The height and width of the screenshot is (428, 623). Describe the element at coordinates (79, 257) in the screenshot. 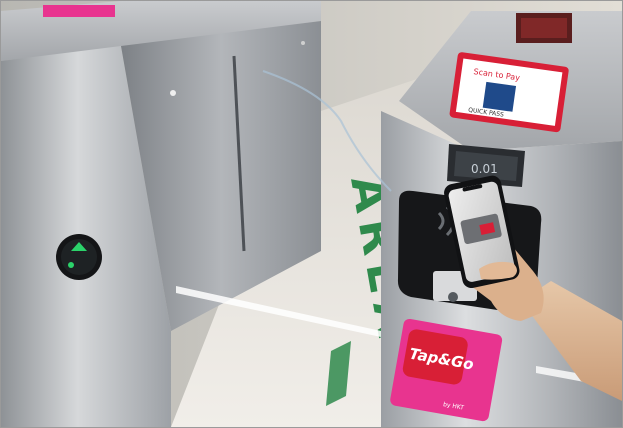

I see `entry-indicator` at that location.